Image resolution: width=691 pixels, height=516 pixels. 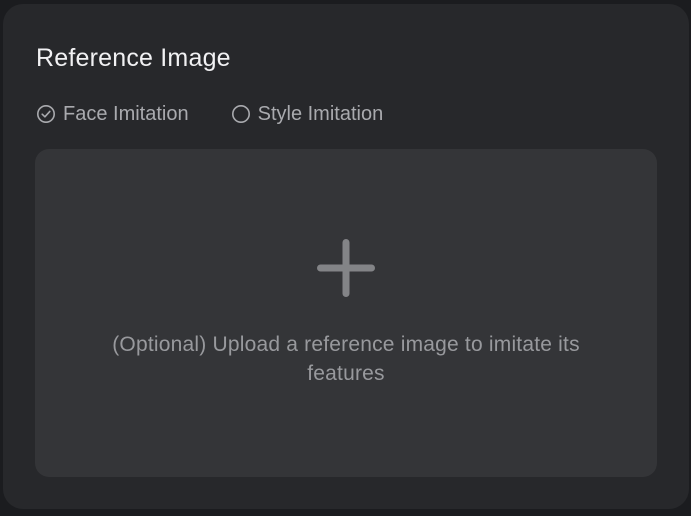 What do you see at coordinates (46, 114) in the screenshot?
I see `check-circle-icon` at bounding box center [46, 114].